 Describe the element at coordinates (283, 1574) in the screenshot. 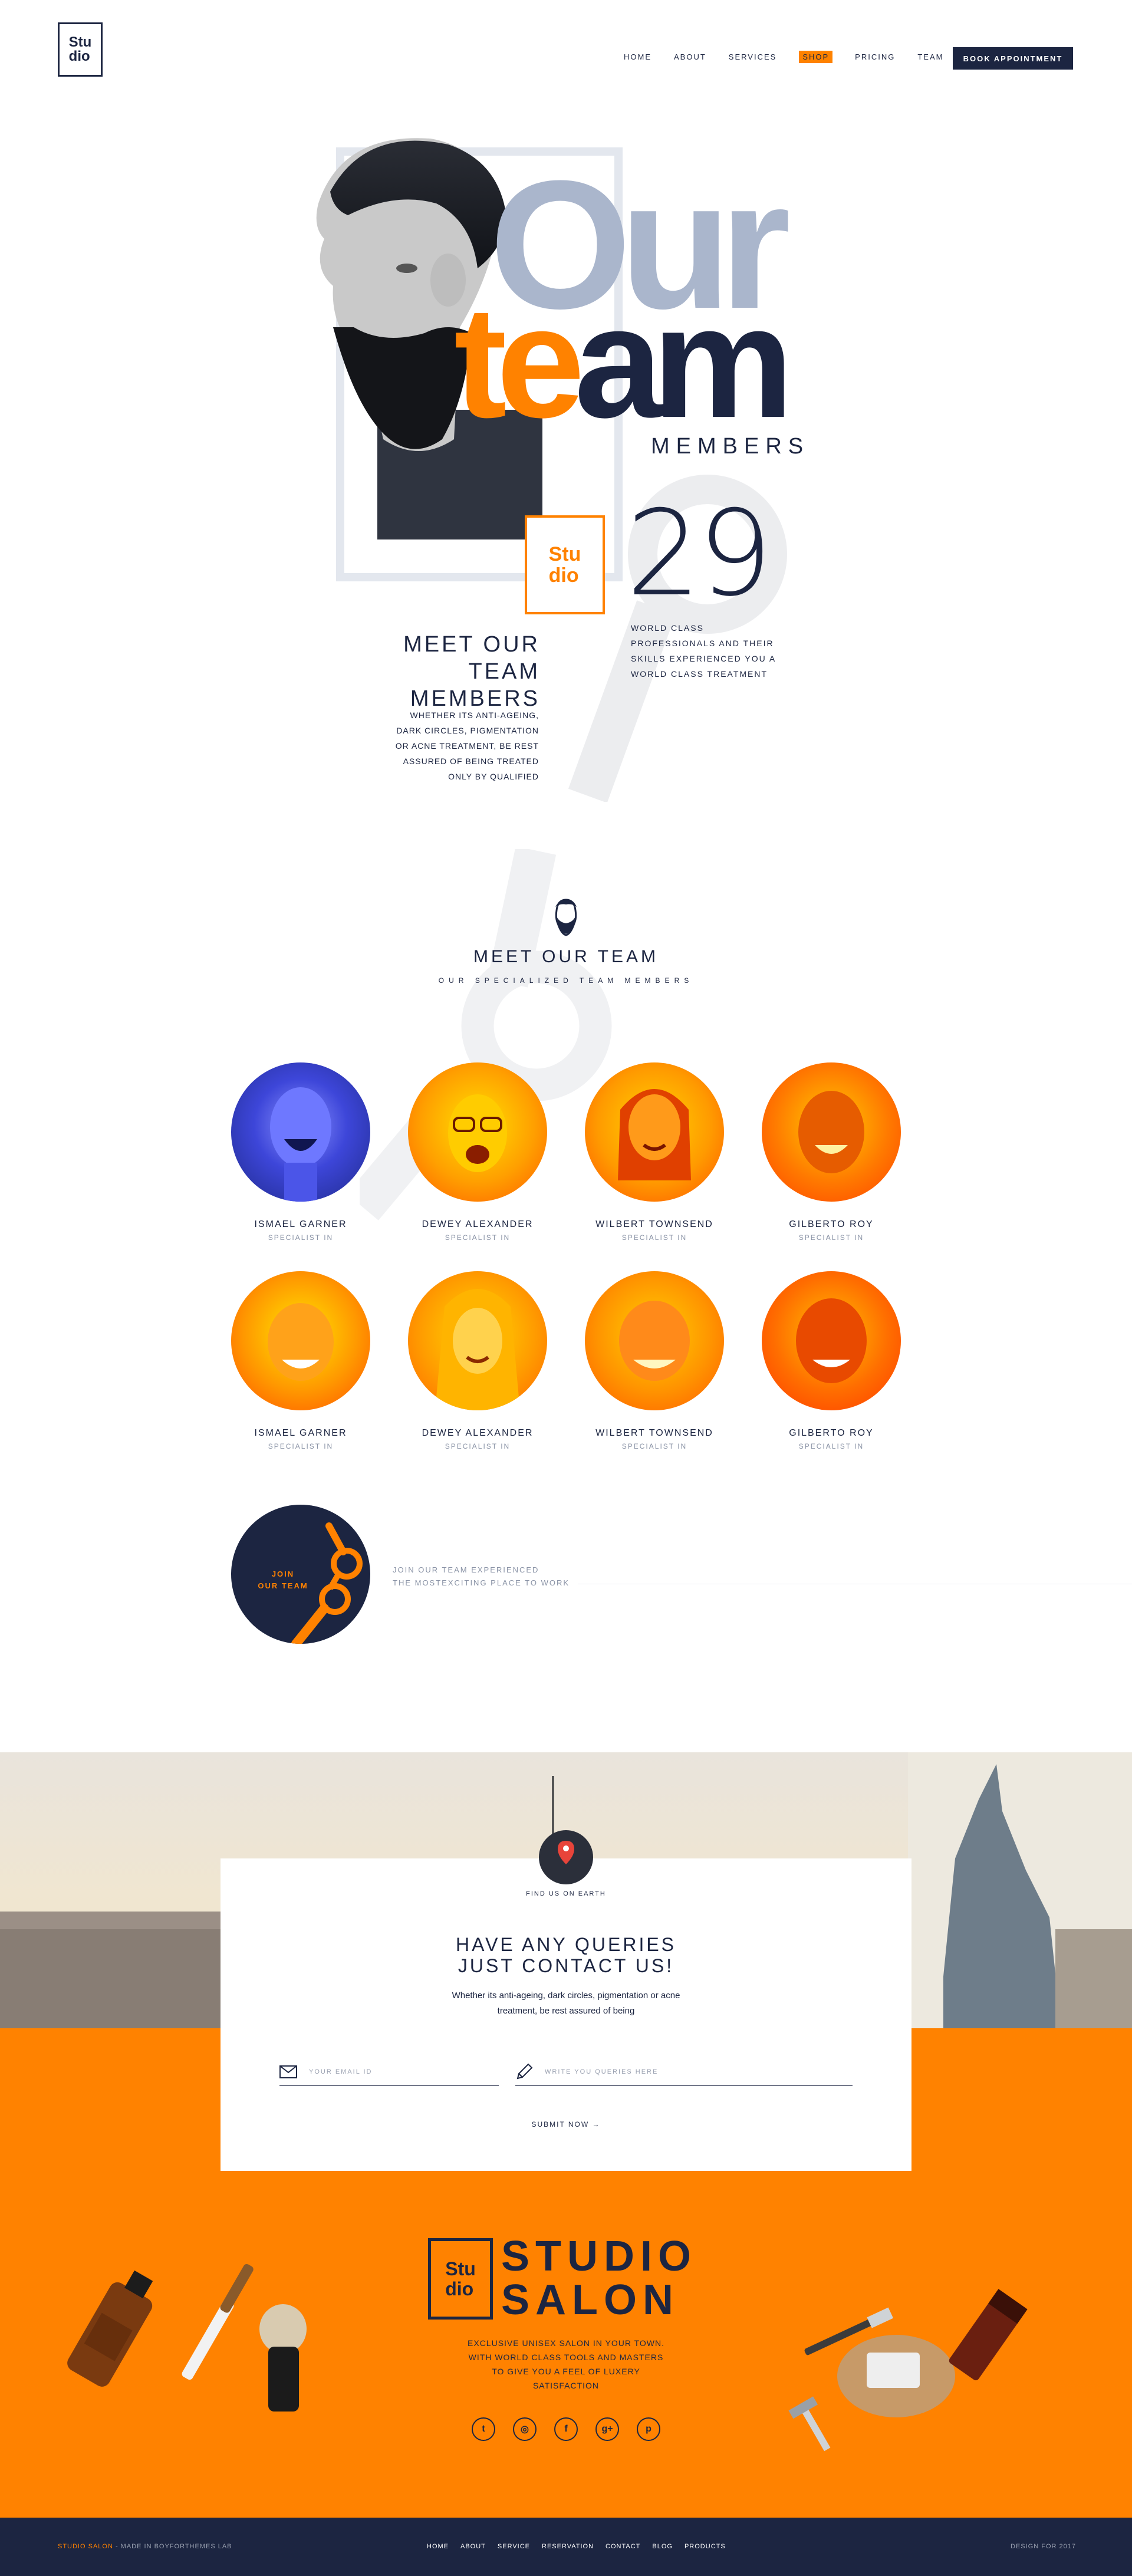

I see `join-label-line-1: JOIN` at that location.